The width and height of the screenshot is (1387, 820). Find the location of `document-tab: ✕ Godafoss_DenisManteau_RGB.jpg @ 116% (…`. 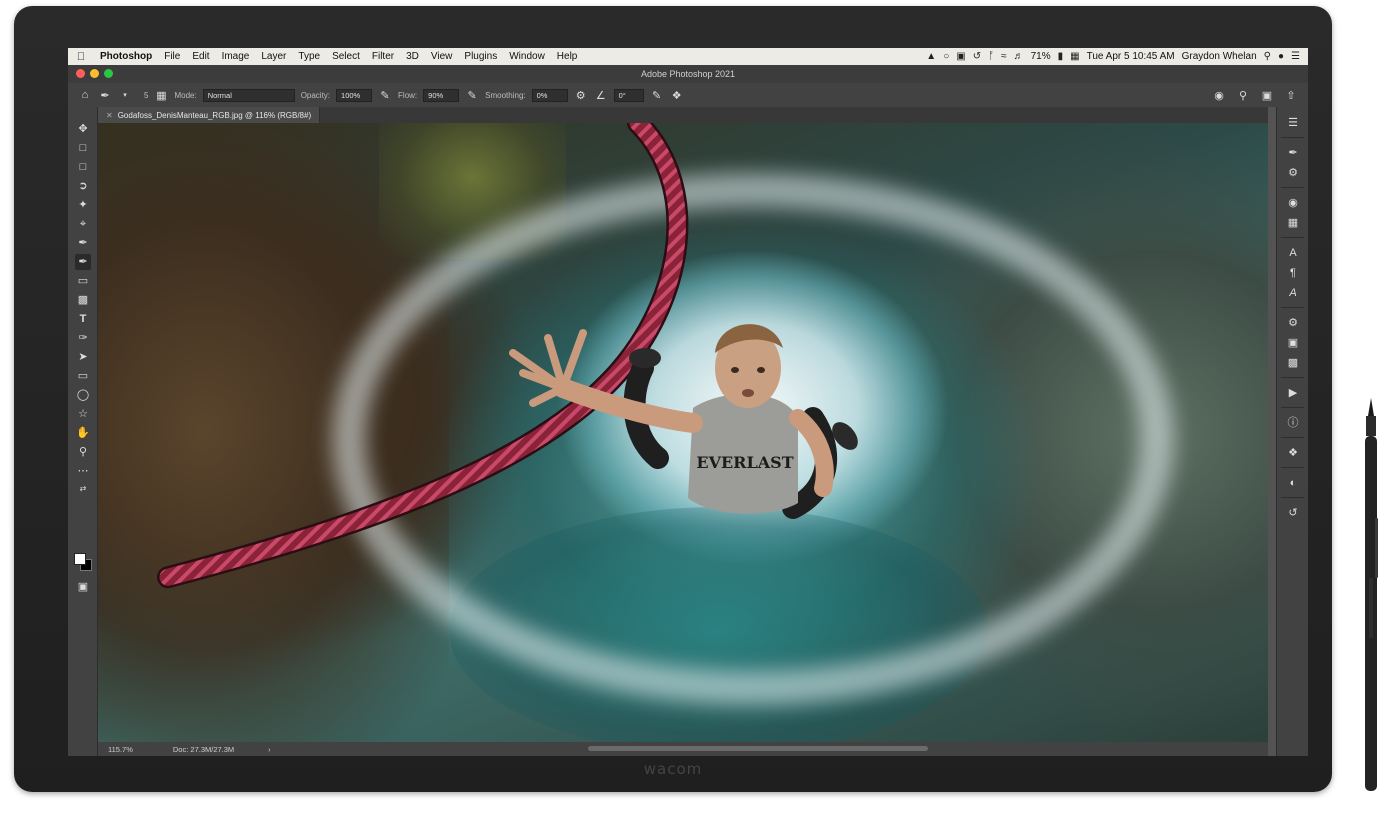

document-tab: ✕ Godafoss_DenisManteau_RGB.jpg @ 116% (… is located at coordinates (209, 115).